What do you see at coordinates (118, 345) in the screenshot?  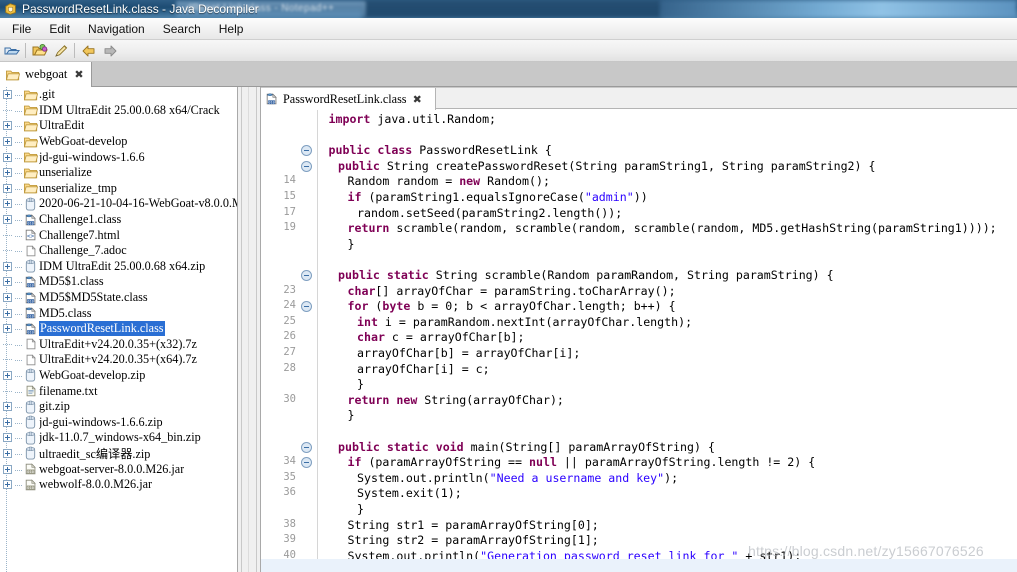 I see `tree-item: UltraEdit+v24.20.0.35+(x32).7z` at bounding box center [118, 345].